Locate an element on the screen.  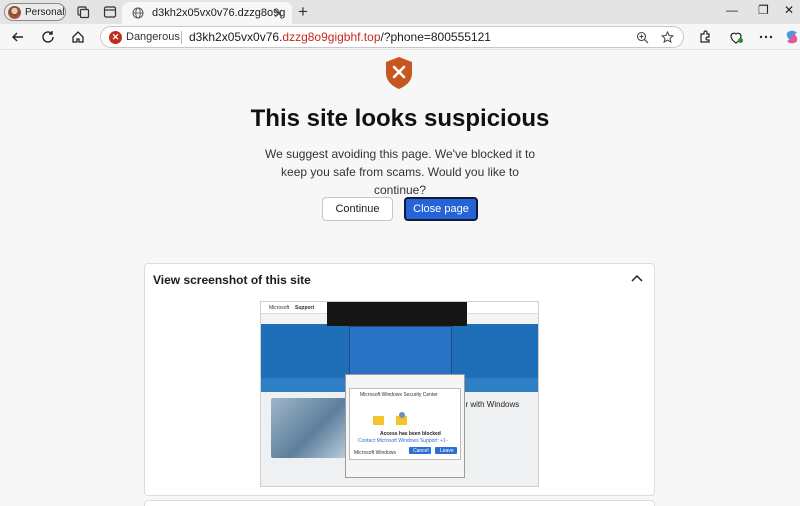
continue-button: Continue is located at coordinates (357, 209).